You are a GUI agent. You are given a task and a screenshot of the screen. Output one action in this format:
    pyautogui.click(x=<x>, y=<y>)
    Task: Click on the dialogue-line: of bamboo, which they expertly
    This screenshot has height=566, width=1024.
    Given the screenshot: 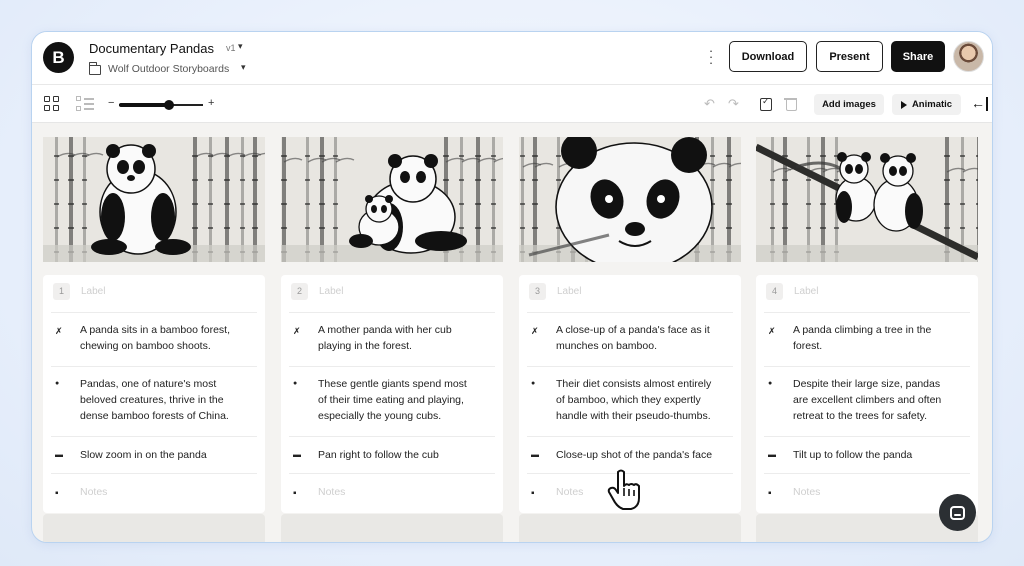 What is the action you would take?
    pyautogui.click(x=628, y=400)
    